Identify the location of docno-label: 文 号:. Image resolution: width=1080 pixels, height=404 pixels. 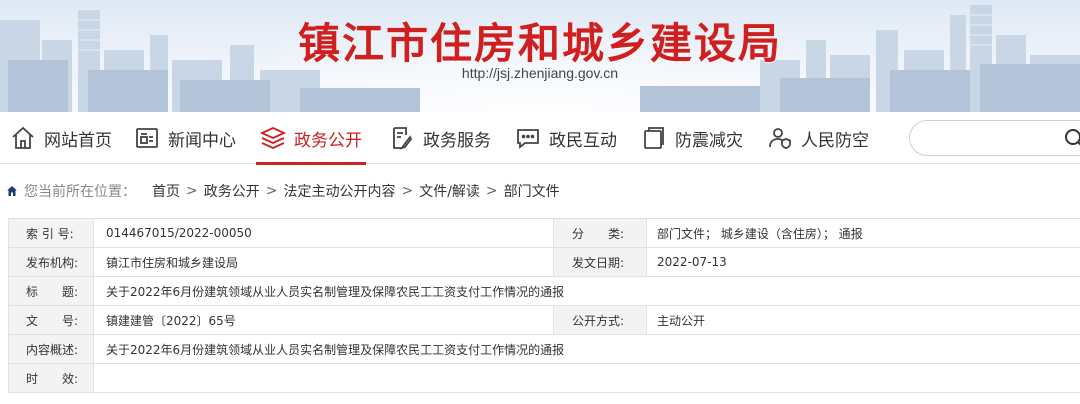
(51, 320).